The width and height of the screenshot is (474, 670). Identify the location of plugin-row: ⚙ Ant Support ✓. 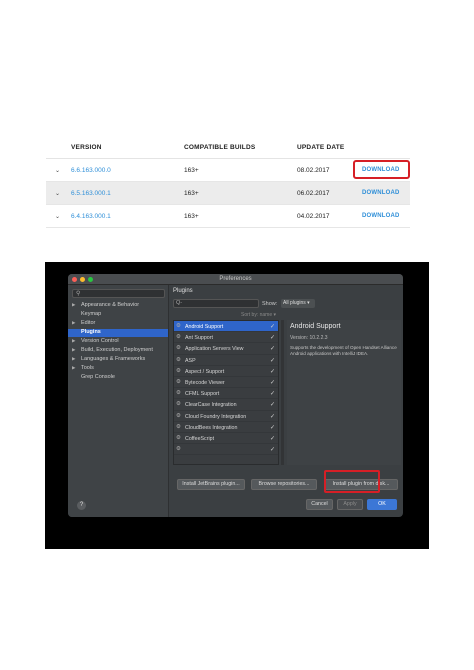
(226, 338).